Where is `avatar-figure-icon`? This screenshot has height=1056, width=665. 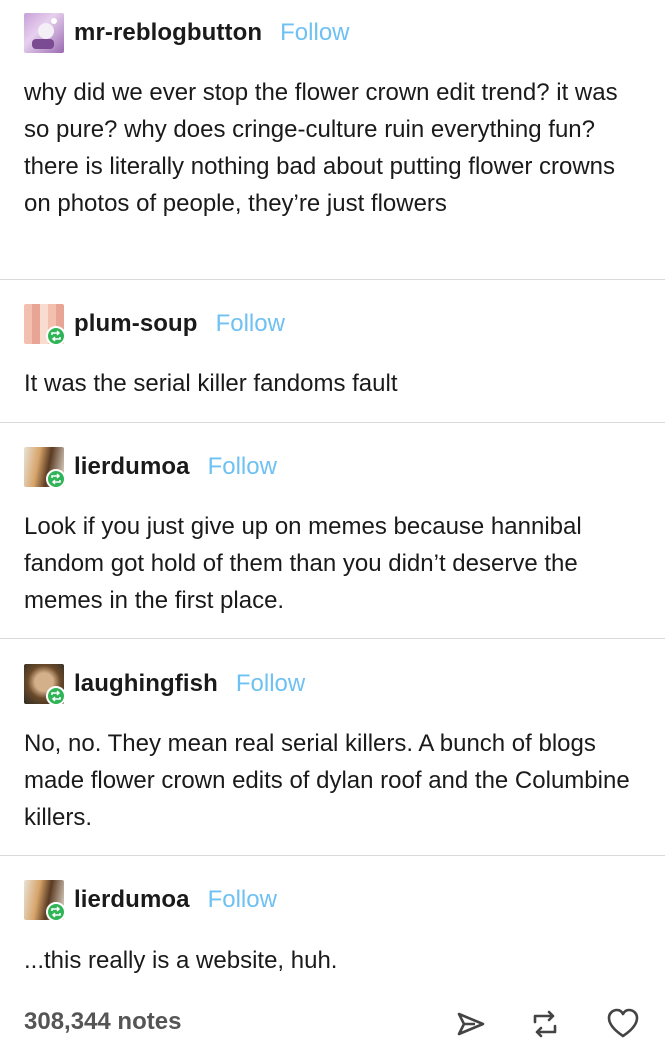 avatar-figure-icon is located at coordinates (44, 33).